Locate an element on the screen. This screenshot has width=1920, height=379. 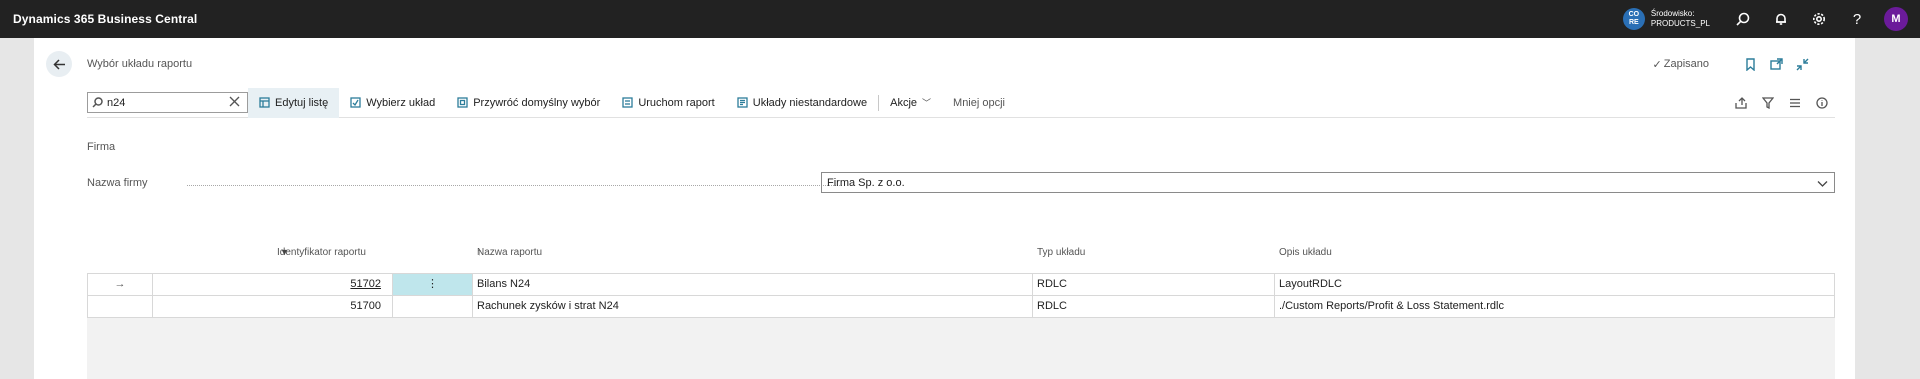
restore-default-button: Przywróć domyślny wybór is located at coordinates (528, 103).